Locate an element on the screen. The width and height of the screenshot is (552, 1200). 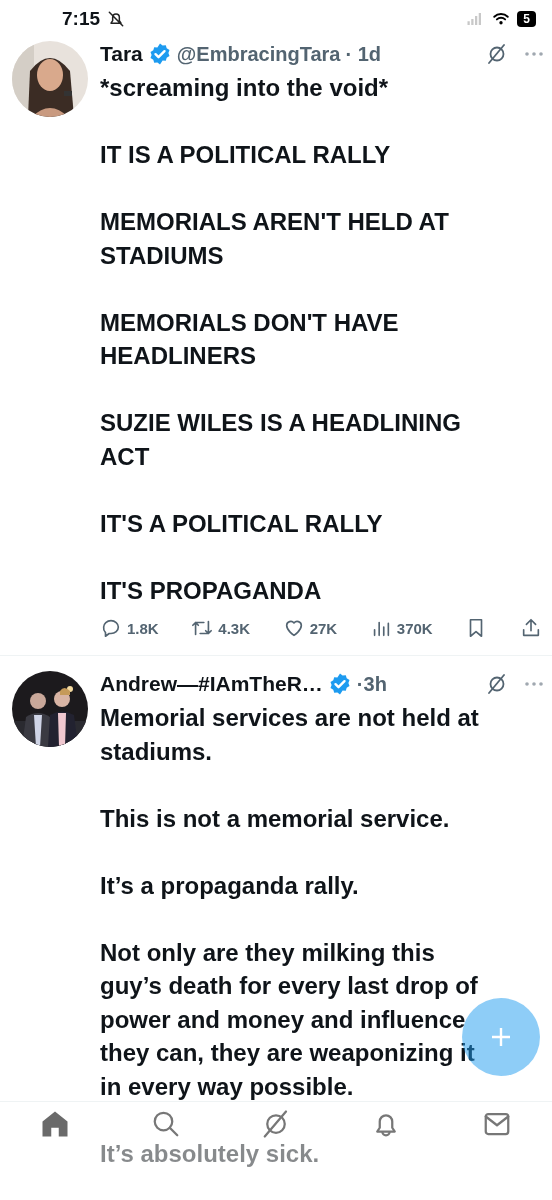
post-text: IT'S PROPAGANDA is located at coordinates (211, 590).